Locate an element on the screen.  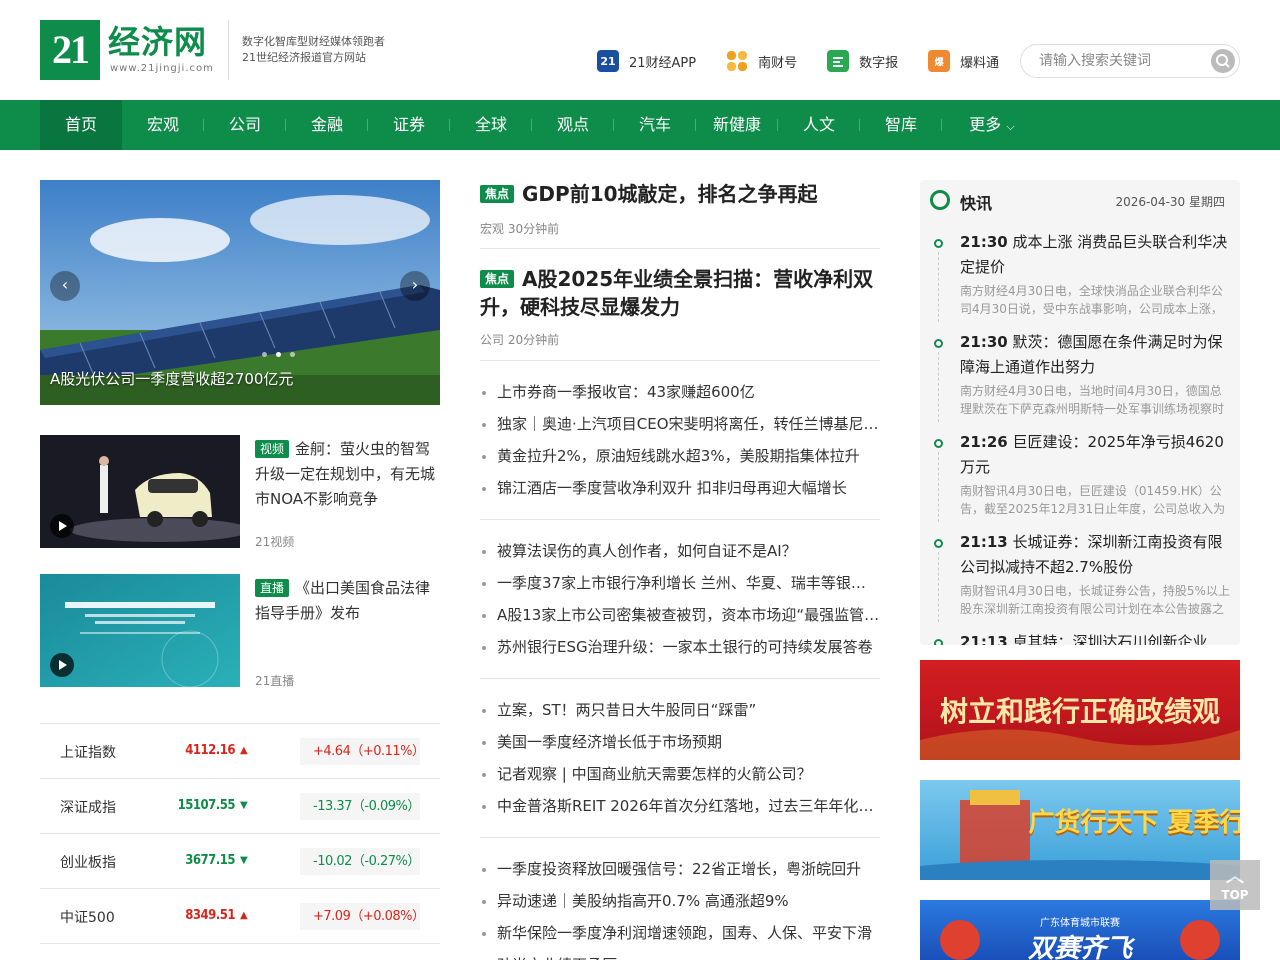
index-value: 8349.51 is located at coordinates (210, 915).